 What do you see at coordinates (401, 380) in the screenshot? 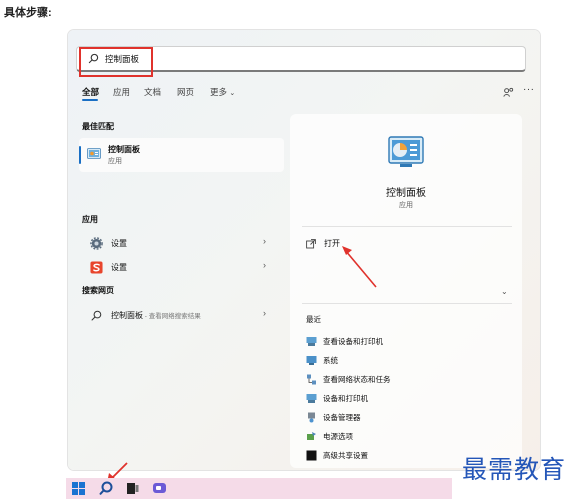
I see `recent-item: 查看网络状态和任务` at bounding box center [401, 380].